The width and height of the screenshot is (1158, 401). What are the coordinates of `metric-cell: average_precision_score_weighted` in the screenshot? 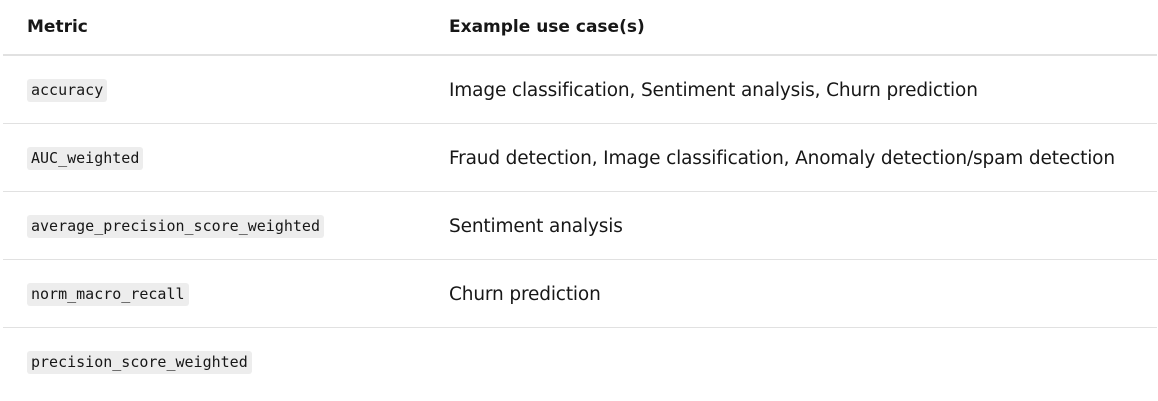 It's located at (226, 225).